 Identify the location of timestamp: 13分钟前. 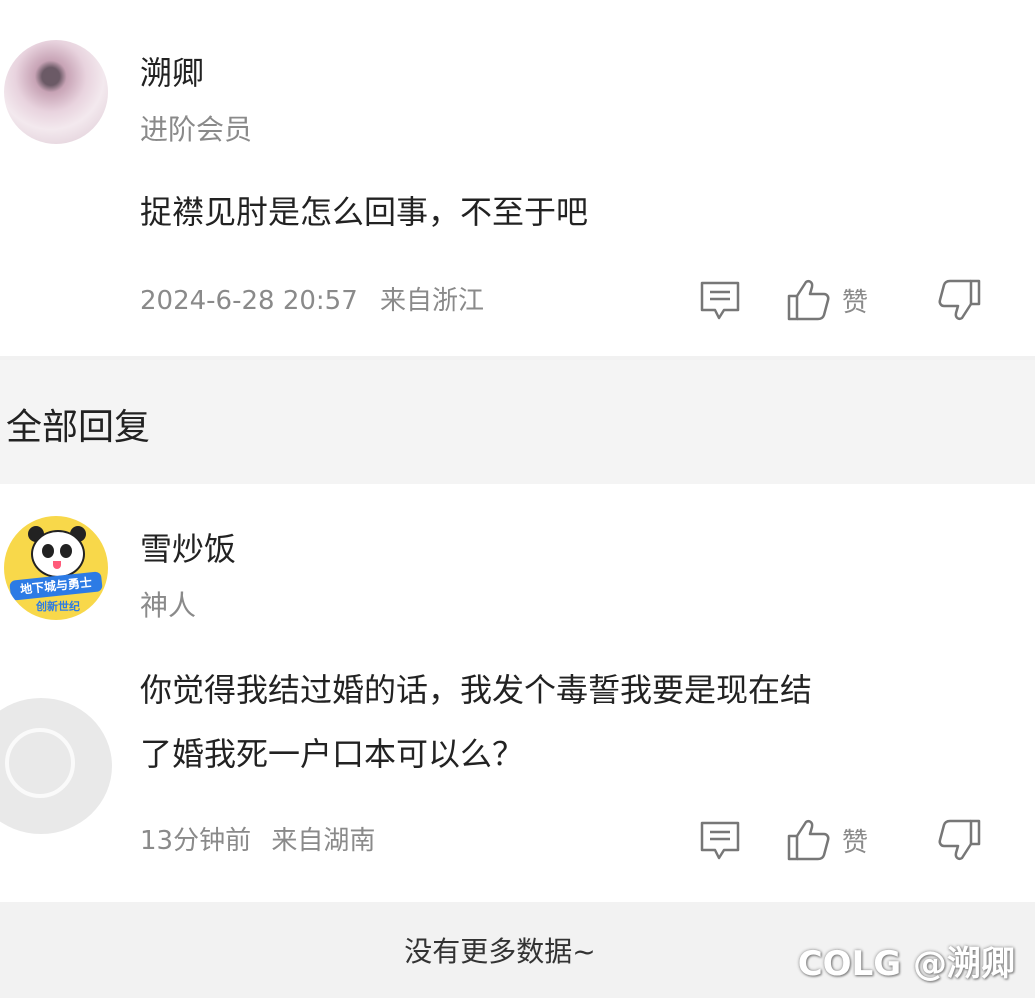
(196, 841).